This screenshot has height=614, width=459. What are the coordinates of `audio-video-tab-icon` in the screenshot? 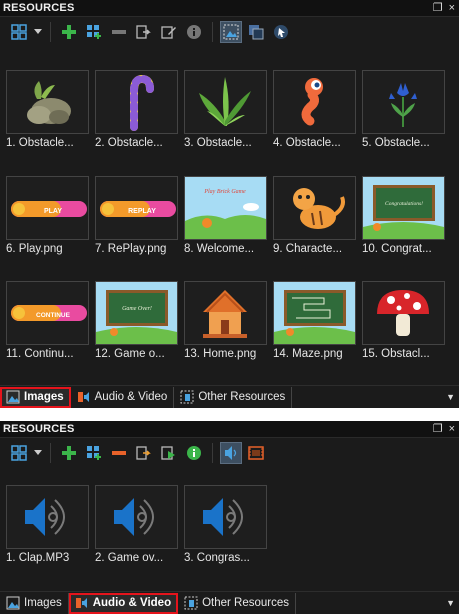 It's located at (81, 603).